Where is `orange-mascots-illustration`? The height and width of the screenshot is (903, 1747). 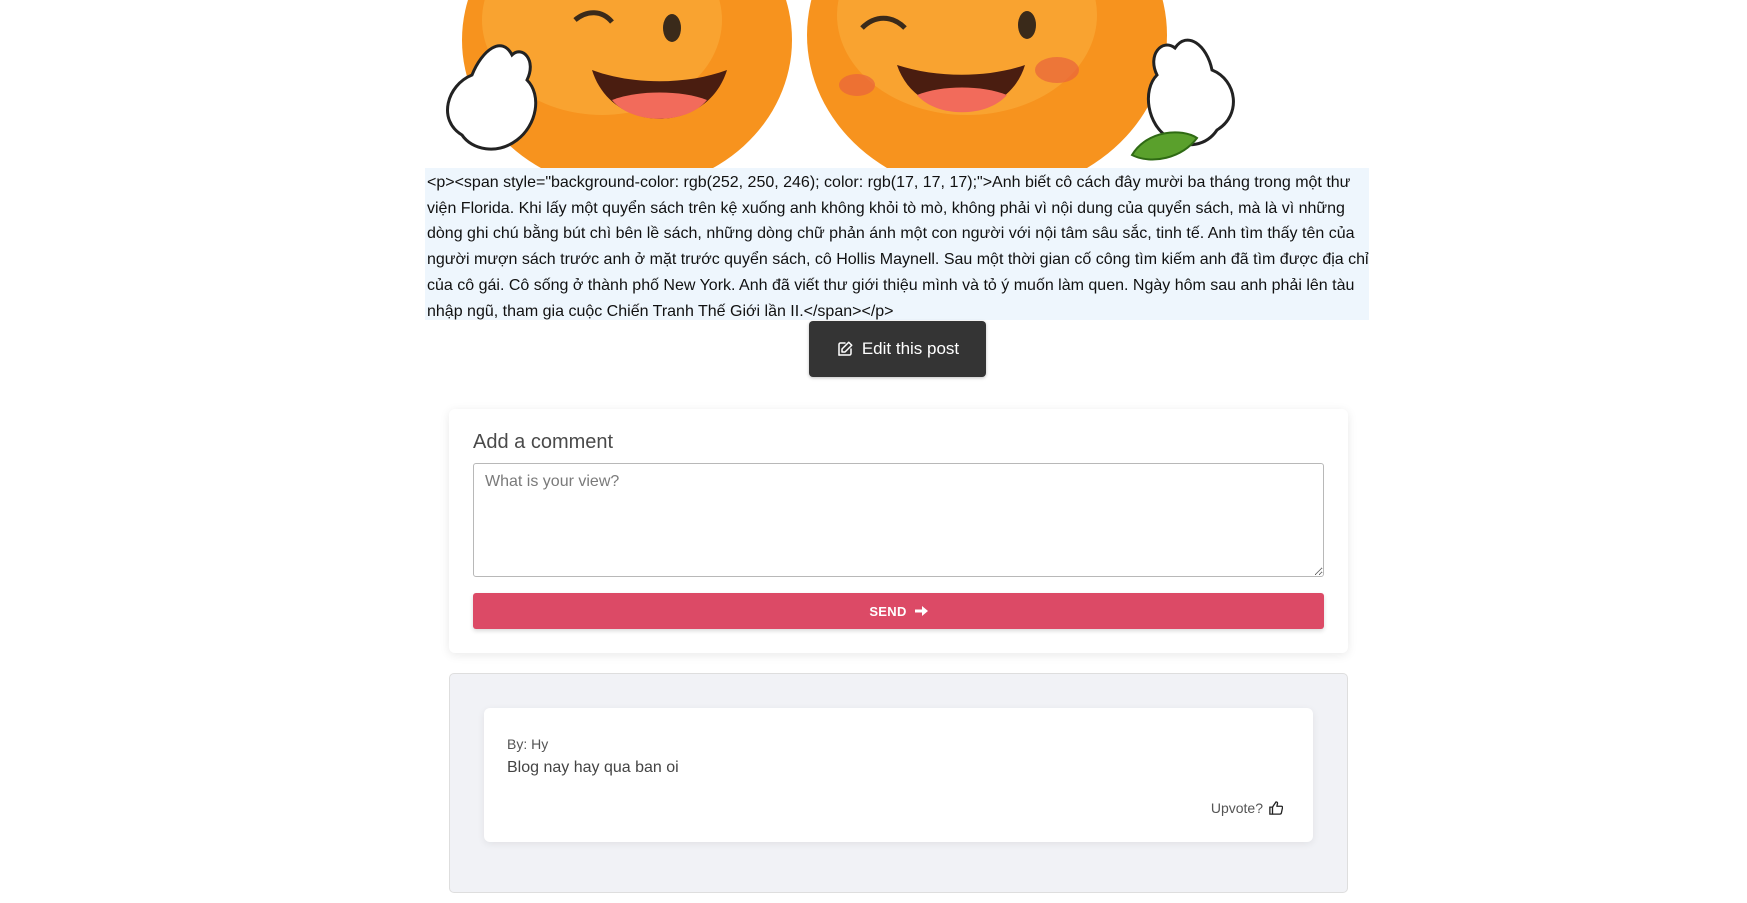 orange-mascots-illustration is located at coordinates (840, 84).